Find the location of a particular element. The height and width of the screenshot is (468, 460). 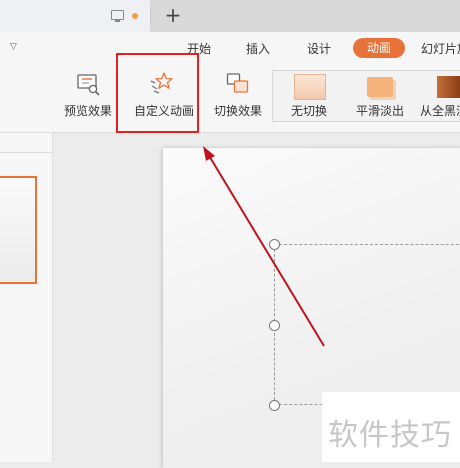

watermark: 软件技巧 is located at coordinates (391, 427).